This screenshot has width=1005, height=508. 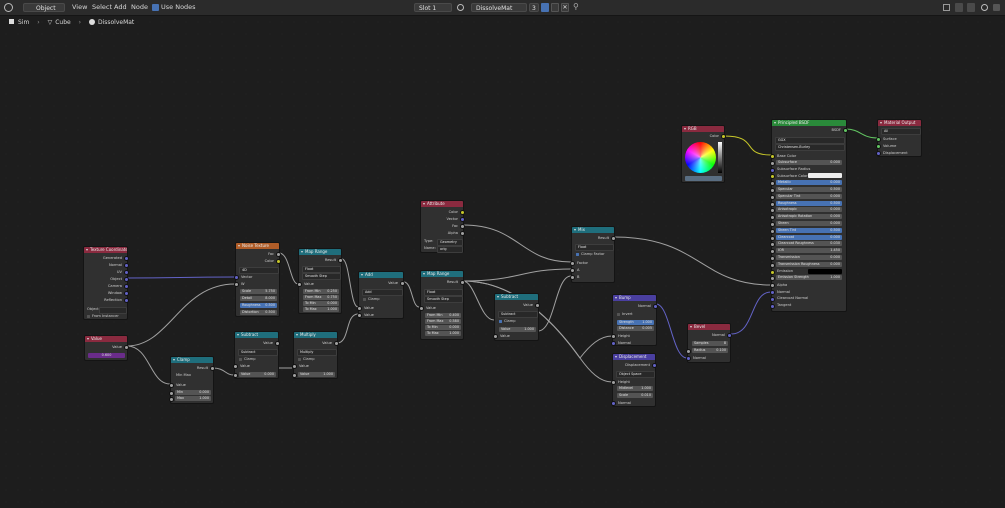 I want to click on specular-field: Specular 0.500, so click(x=809, y=189).